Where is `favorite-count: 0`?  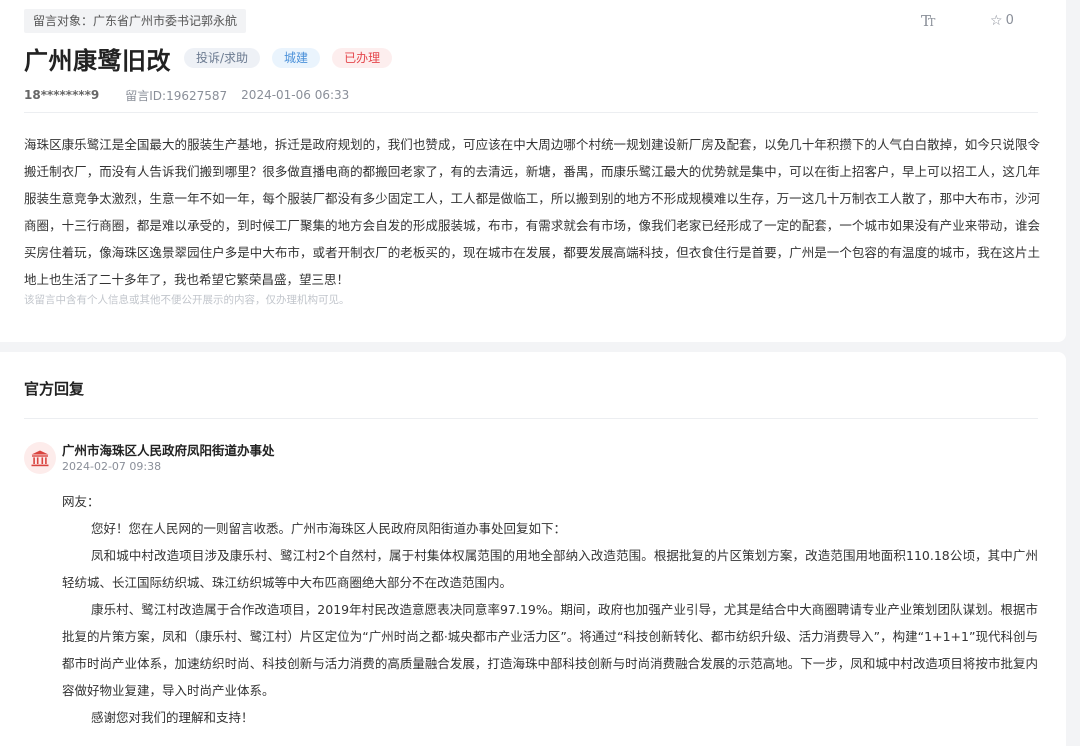
favorite-count: 0 is located at coordinates (1009, 20).